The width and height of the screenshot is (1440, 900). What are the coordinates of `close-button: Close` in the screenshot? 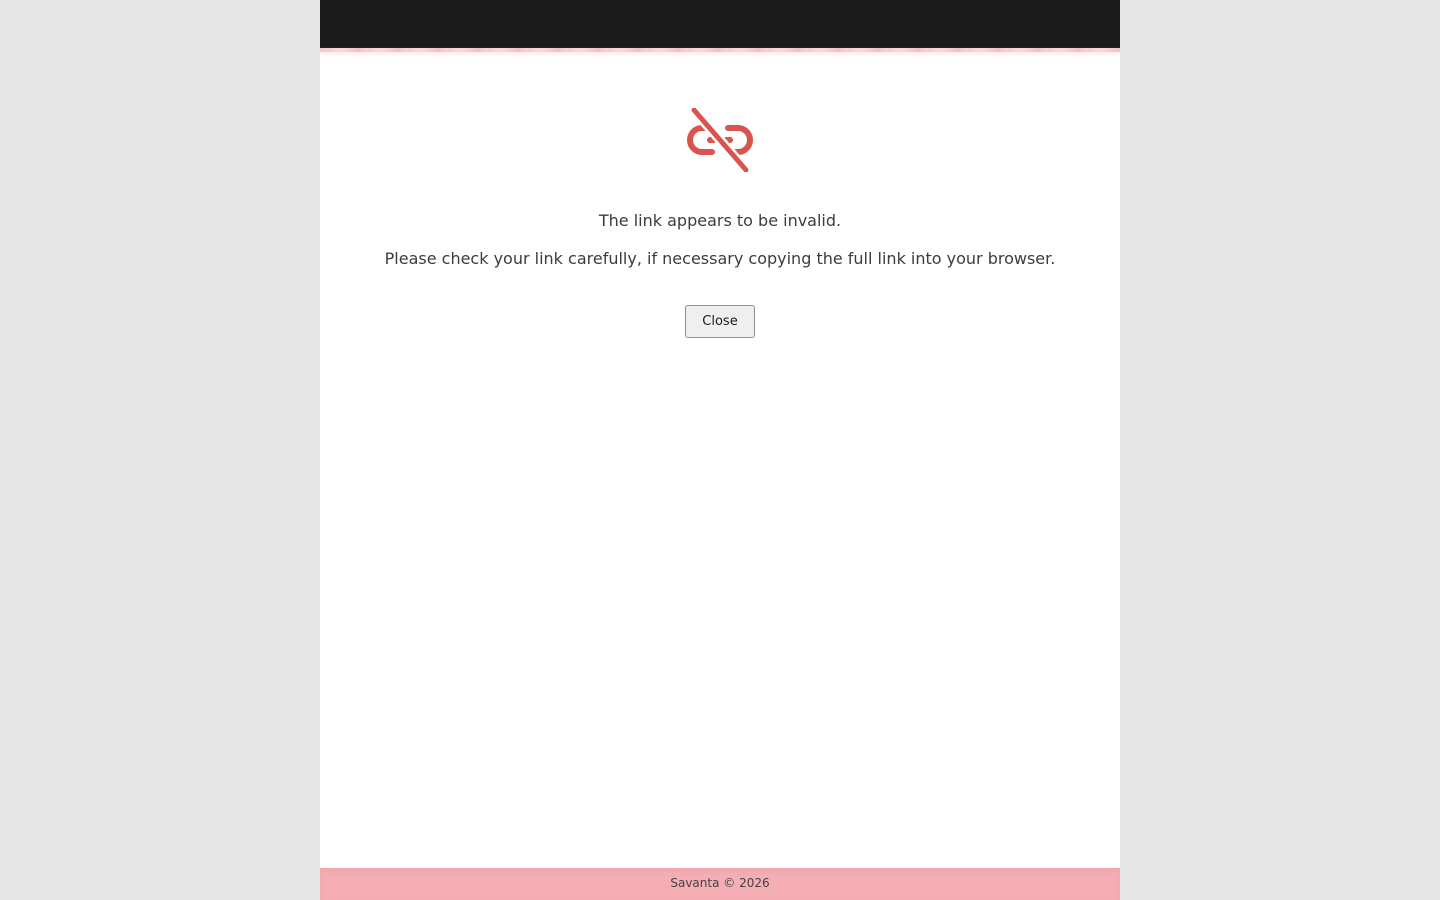 It's located at (720, 321).